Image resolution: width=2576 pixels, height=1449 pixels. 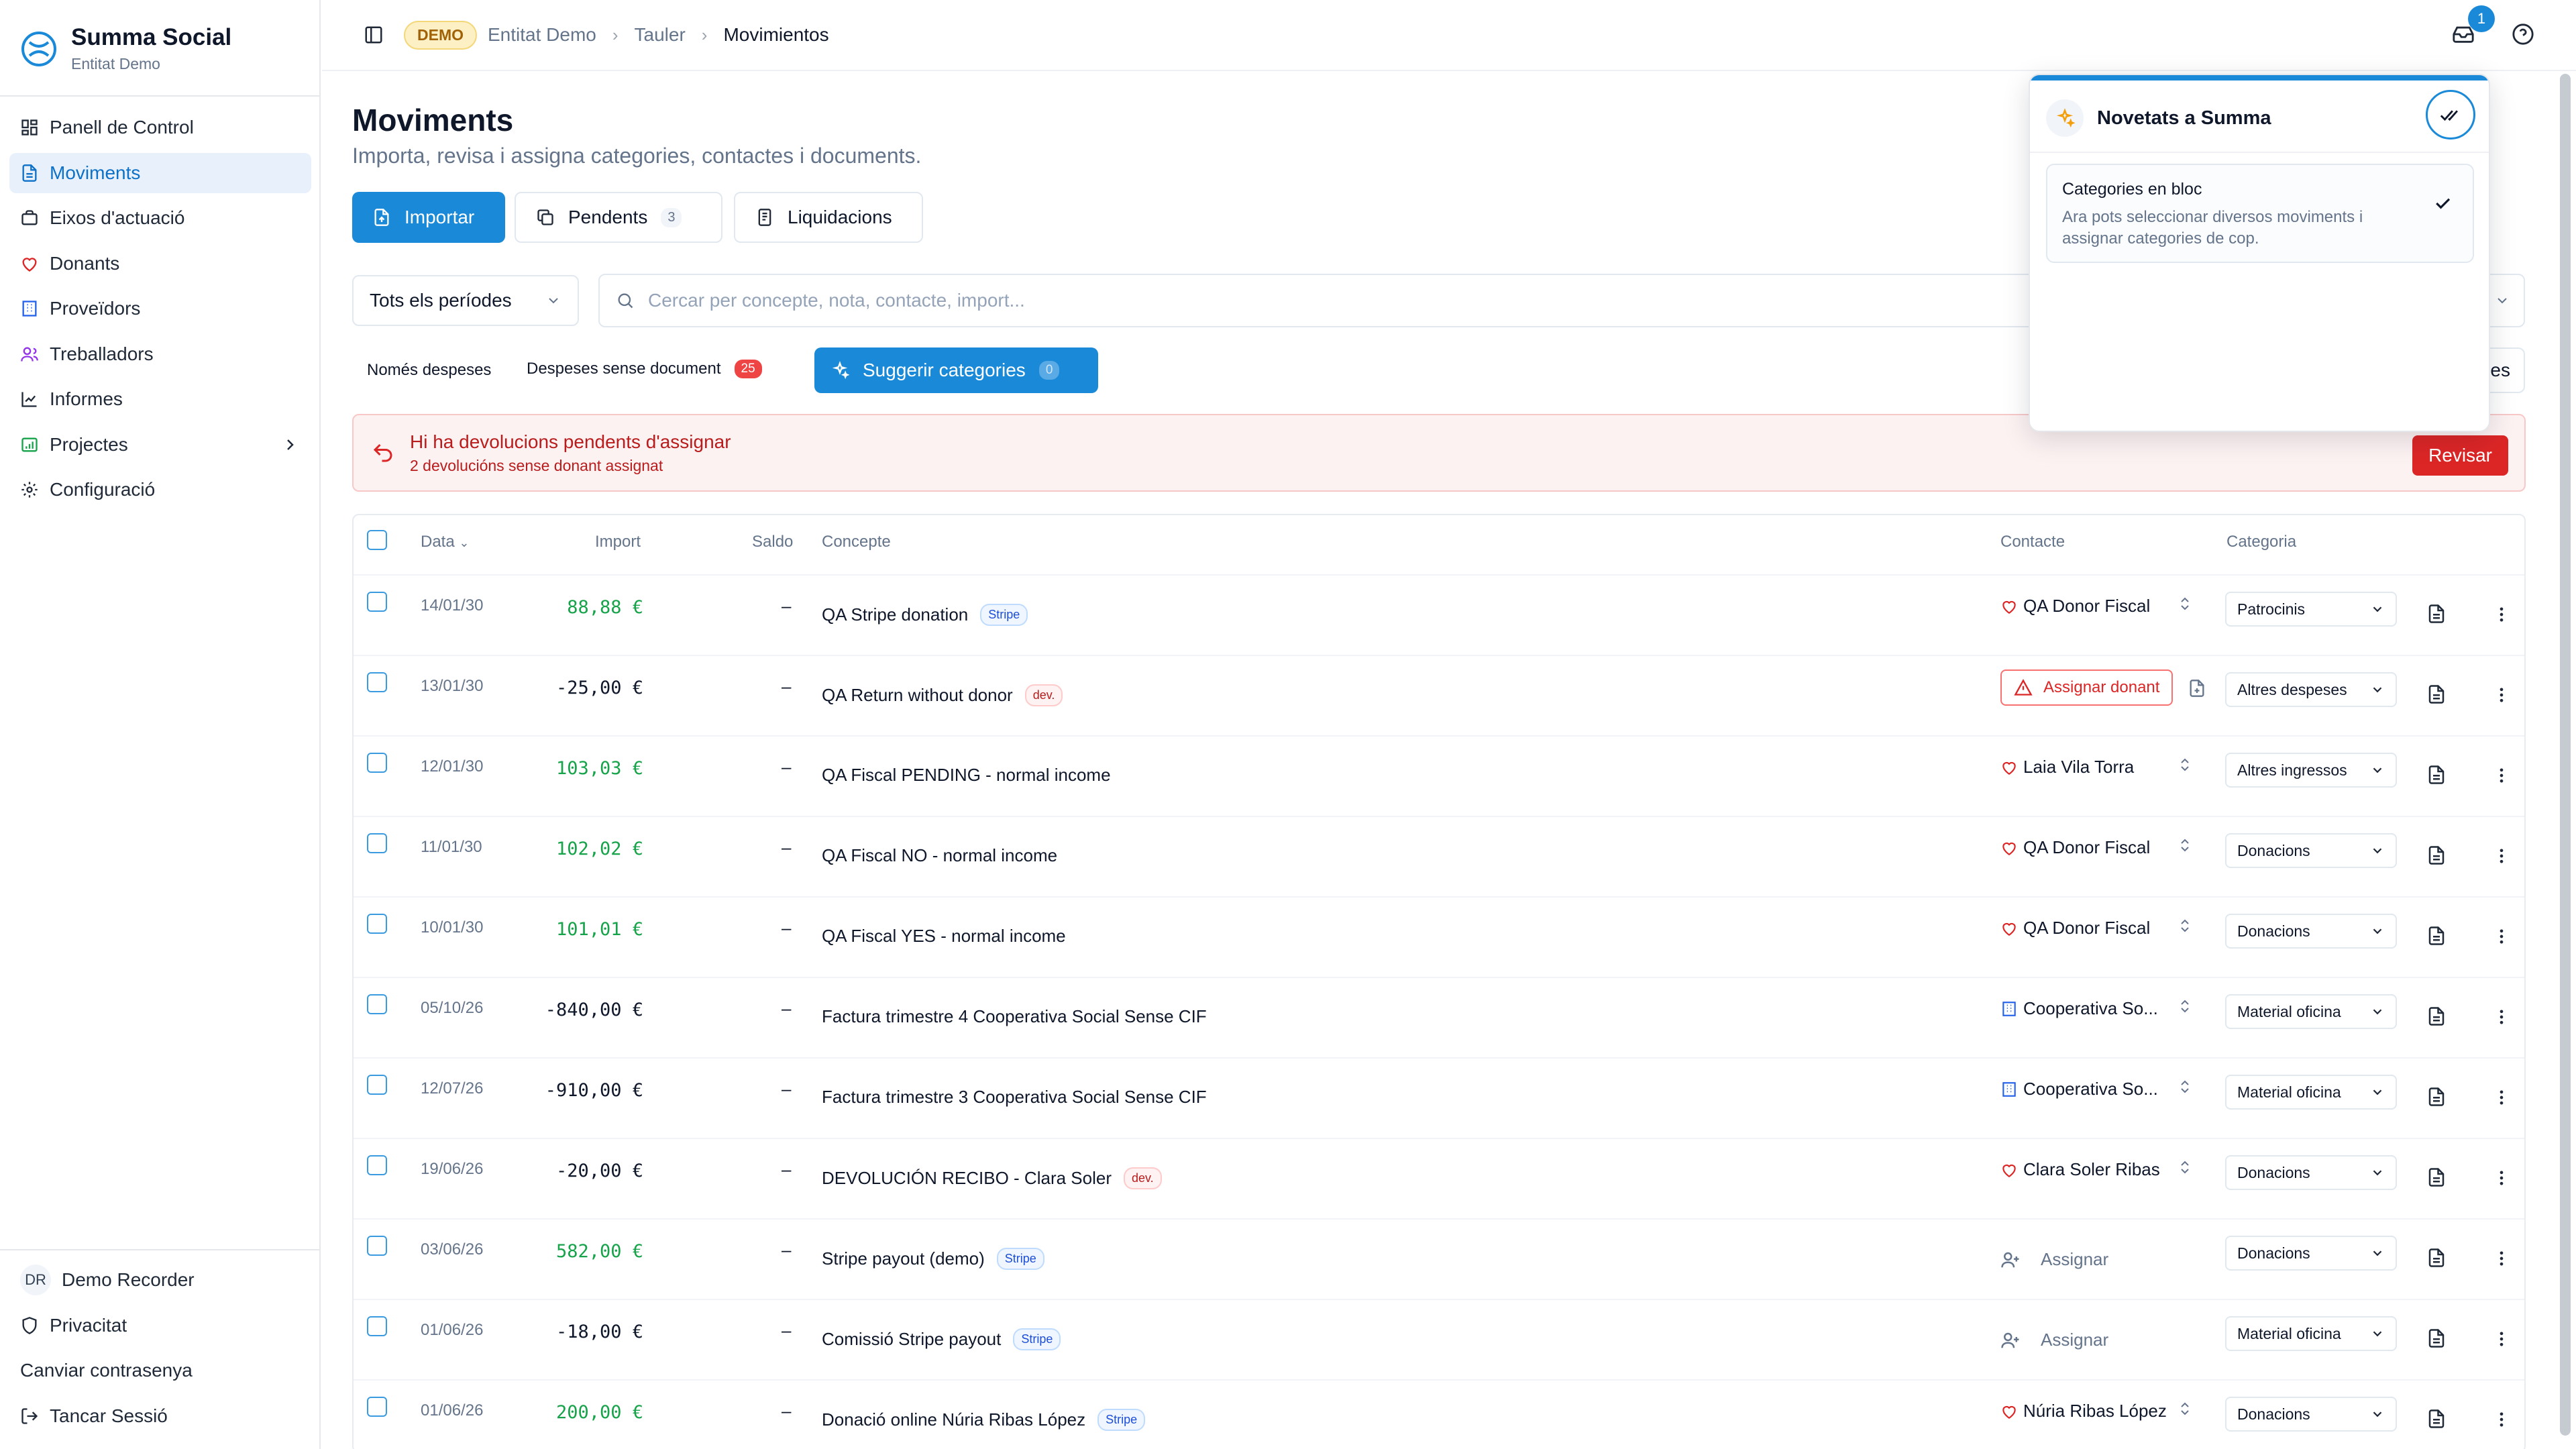 I want to click on sidebar-item-treballadors: Treballadors, so click(x=160, y=354).